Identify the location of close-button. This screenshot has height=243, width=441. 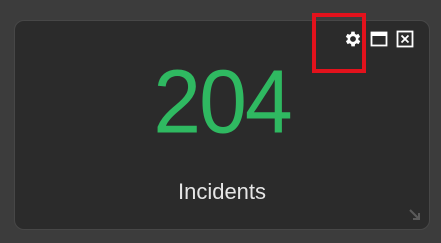
(405, 41).